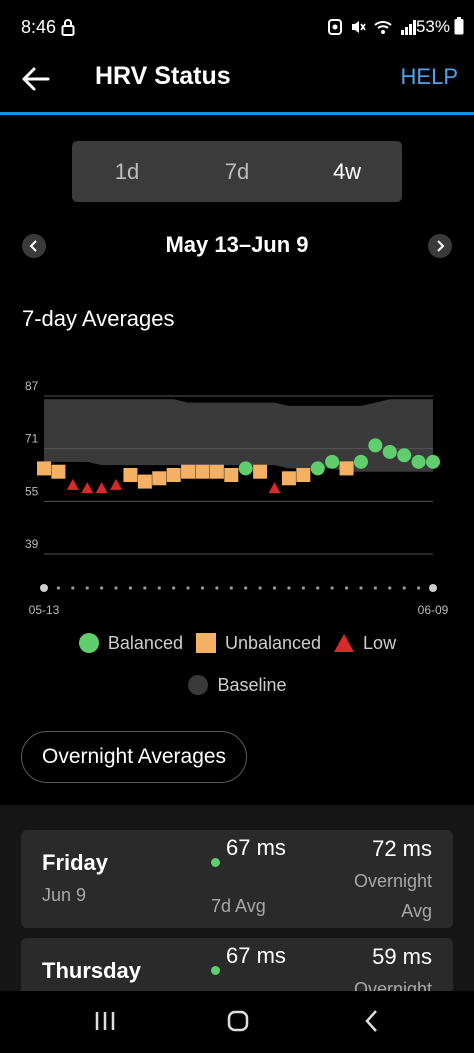 This screenshot has width=474, height=1053. What do you see at coordinates (273, 642) in the screenshot?
I see `legend-unbalanced-label: Unbalanced` at bounding box center [273, 642].